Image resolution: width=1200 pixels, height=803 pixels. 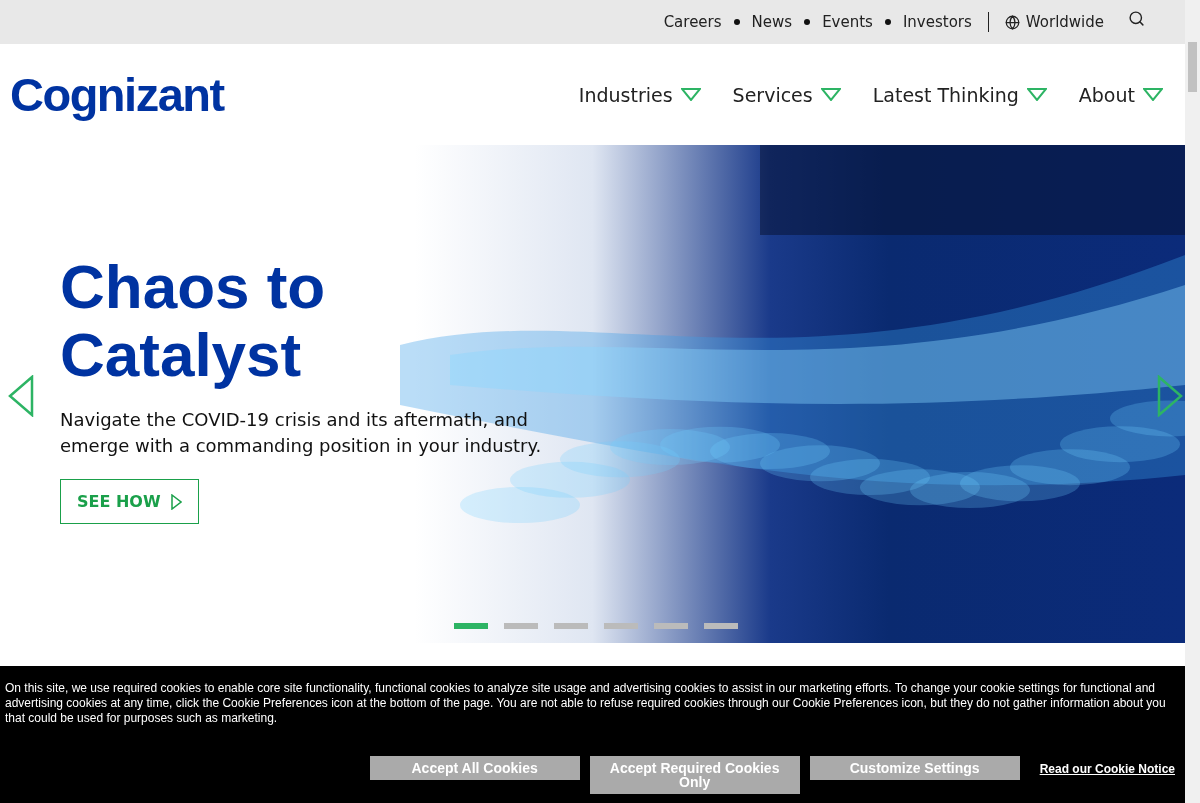 What do you see at coordinates (1107, 769) in the screenshot?
I see `cookie-notice-link: Read our Cookie Notice` at bounding box center [1107, 769].